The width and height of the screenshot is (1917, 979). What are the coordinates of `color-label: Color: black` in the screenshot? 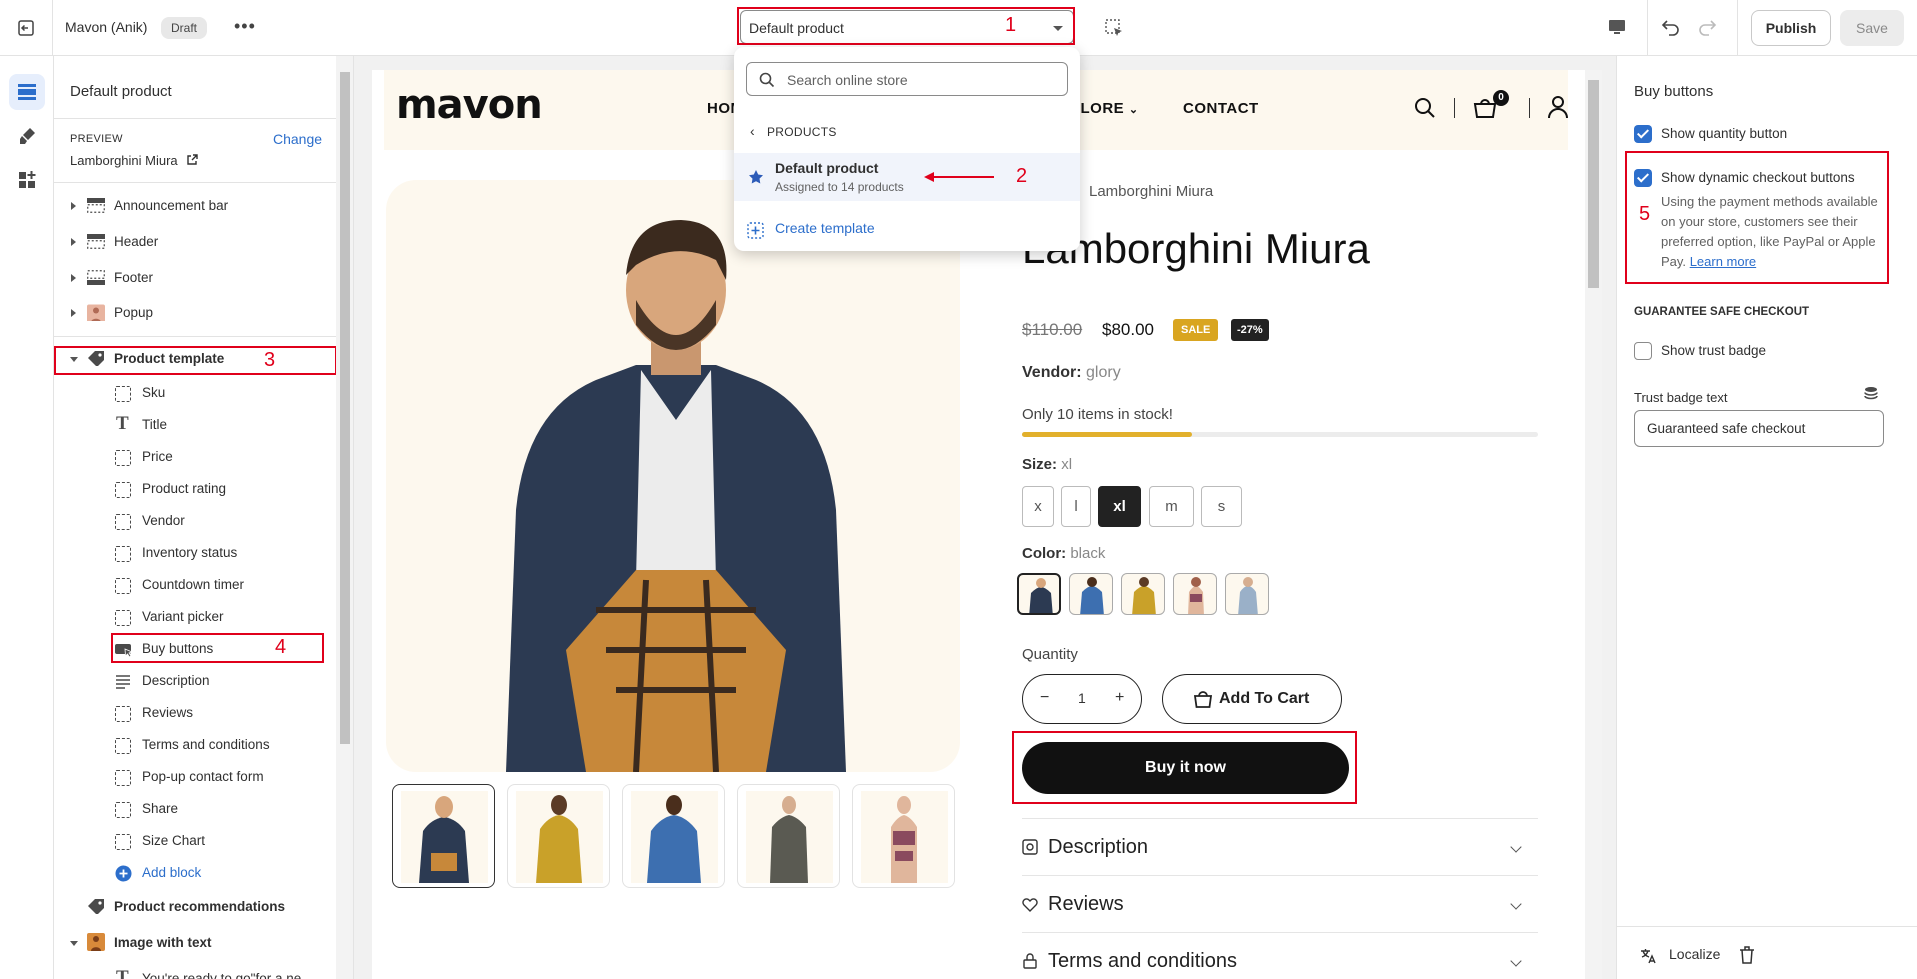 It's located at (1063, 553).